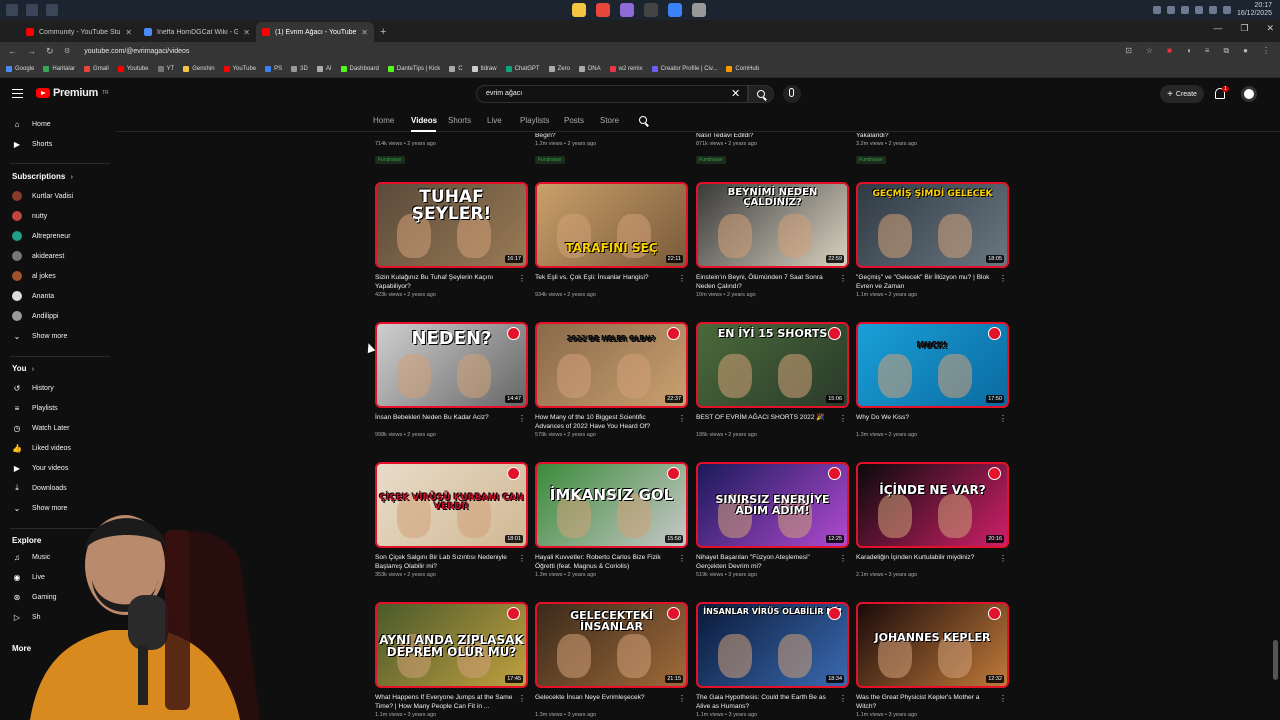  Describe the element at coordinates (603, 10) in the screenshot. I see `chrome-icon` at that location.